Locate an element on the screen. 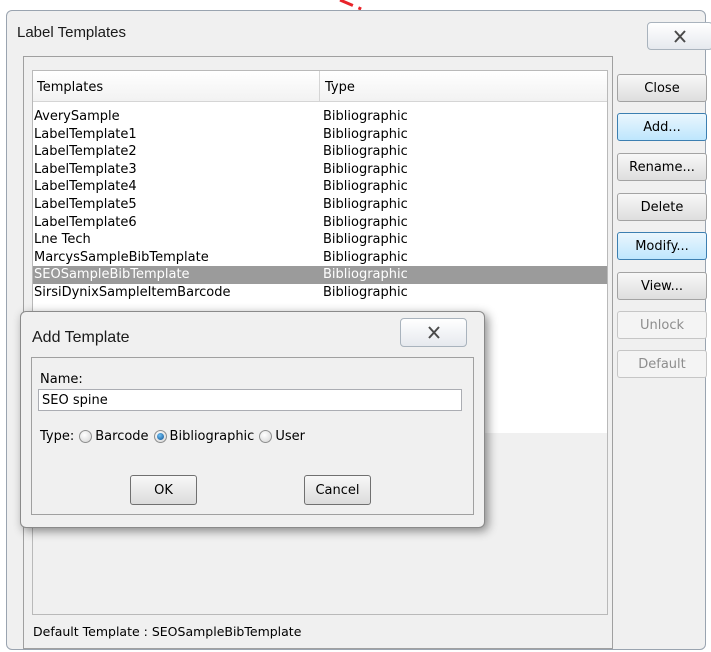 The height and width of the screenshot is (652, 711). template-name-cell: LabelTemplate5 is located at coordinates (85, 204).